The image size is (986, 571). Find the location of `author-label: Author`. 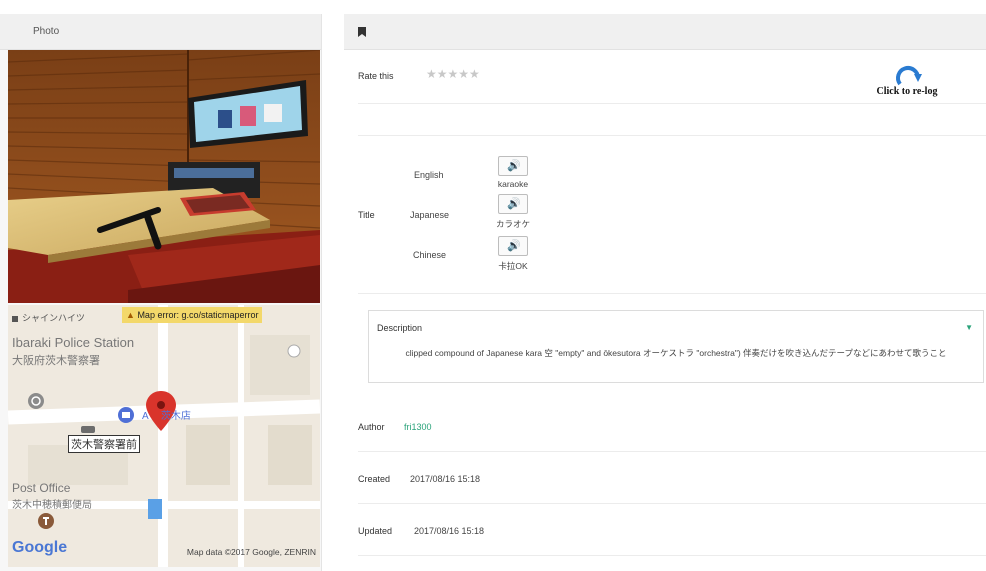

author-label: Author is located at coordinates (371, 427).